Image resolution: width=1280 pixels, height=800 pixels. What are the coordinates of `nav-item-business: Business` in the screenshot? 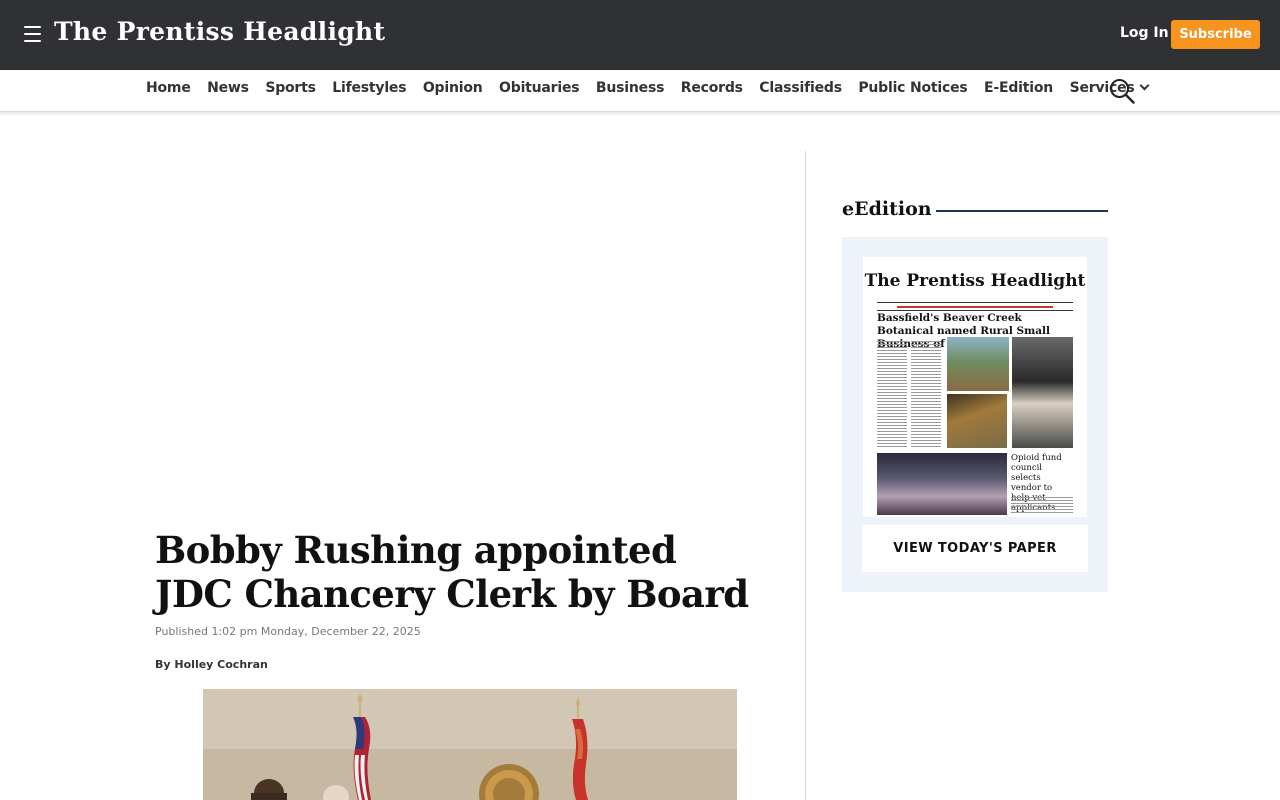 It's located at (630, 88).